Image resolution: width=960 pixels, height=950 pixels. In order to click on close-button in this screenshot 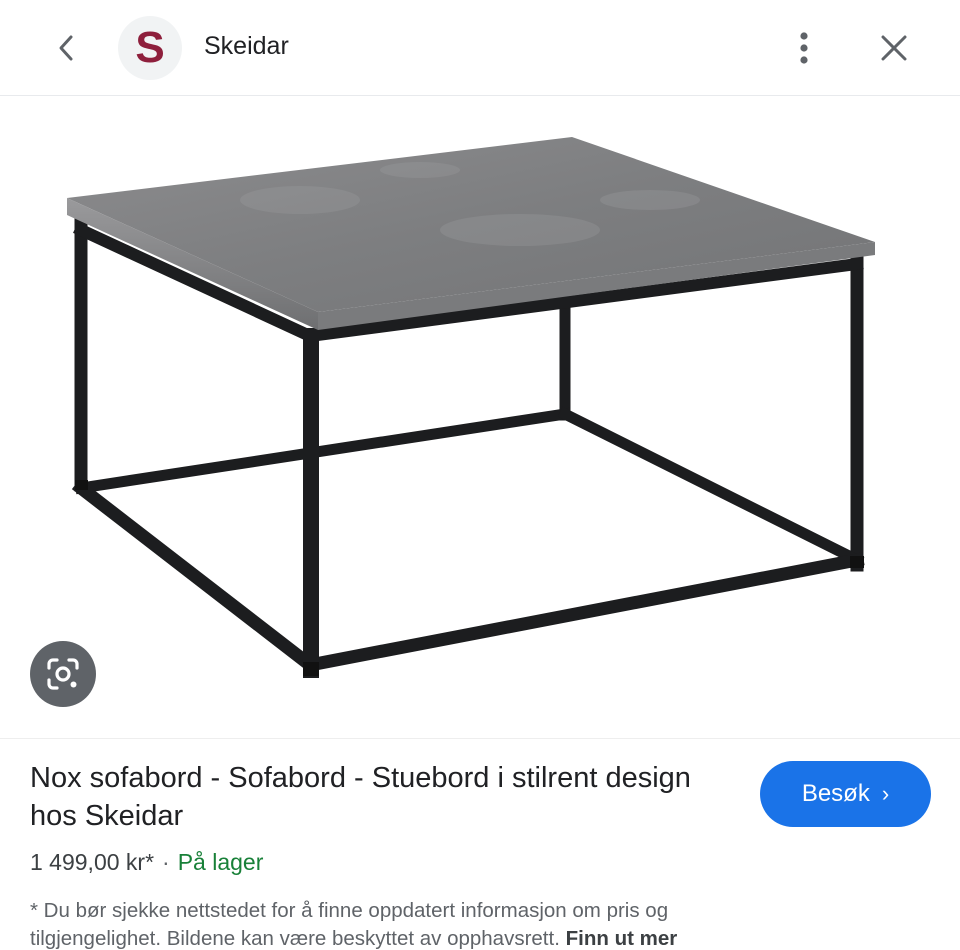, I will do `click(894, 48)`.